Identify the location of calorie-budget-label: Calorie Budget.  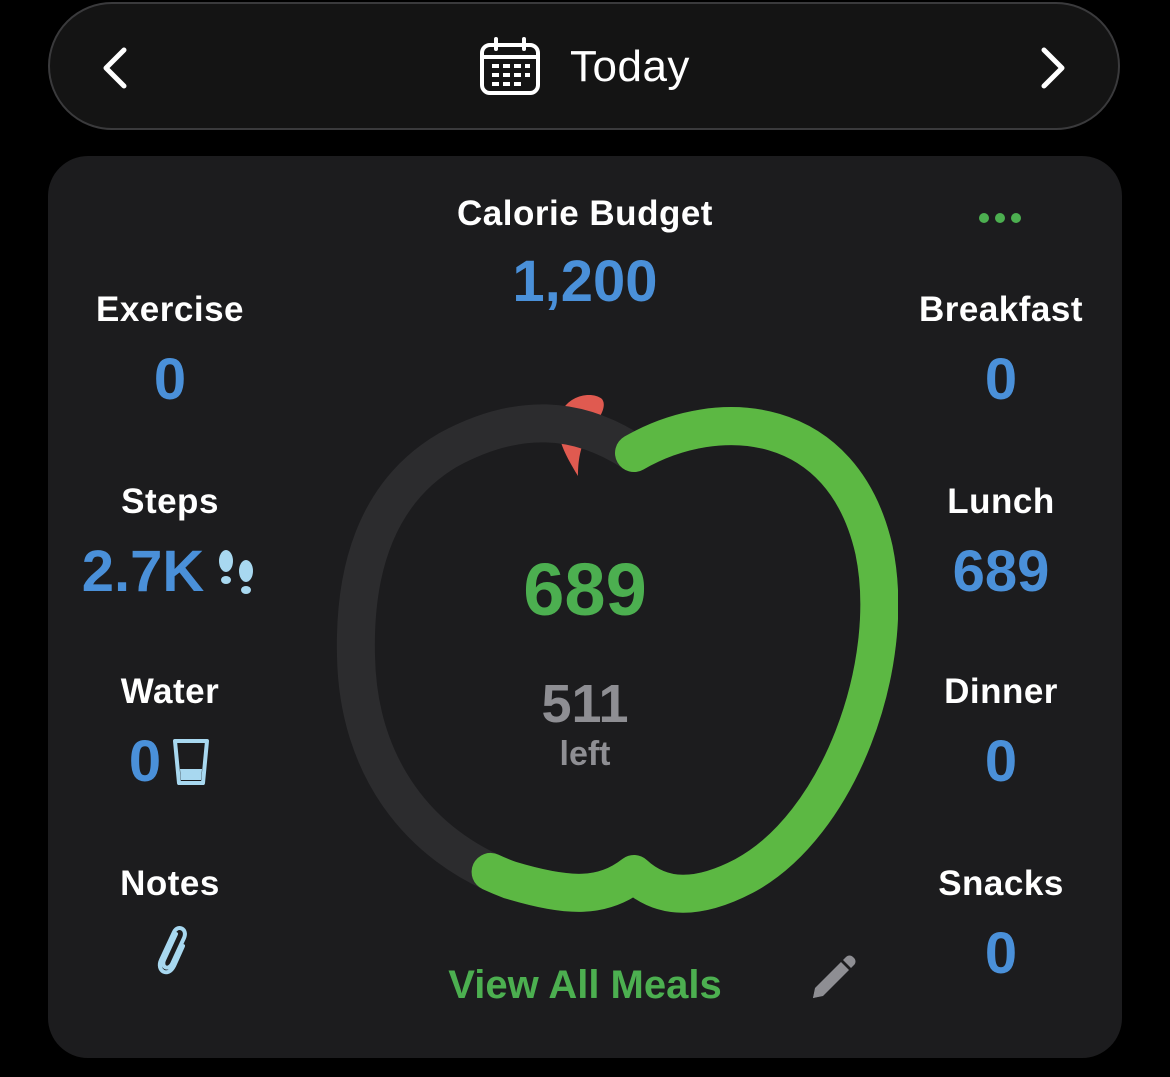
(585, 213).